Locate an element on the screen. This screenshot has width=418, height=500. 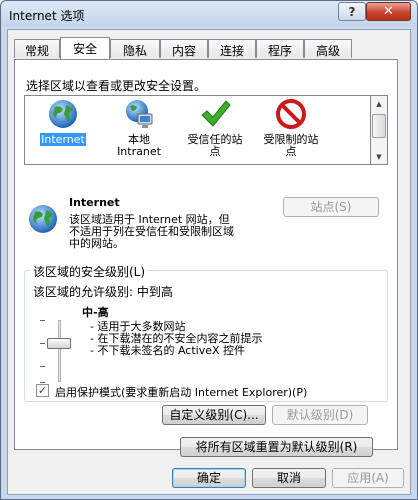
level-bullet: - 不下载未签名的 ActiveX 控件 is located at coordinates (168, 350).